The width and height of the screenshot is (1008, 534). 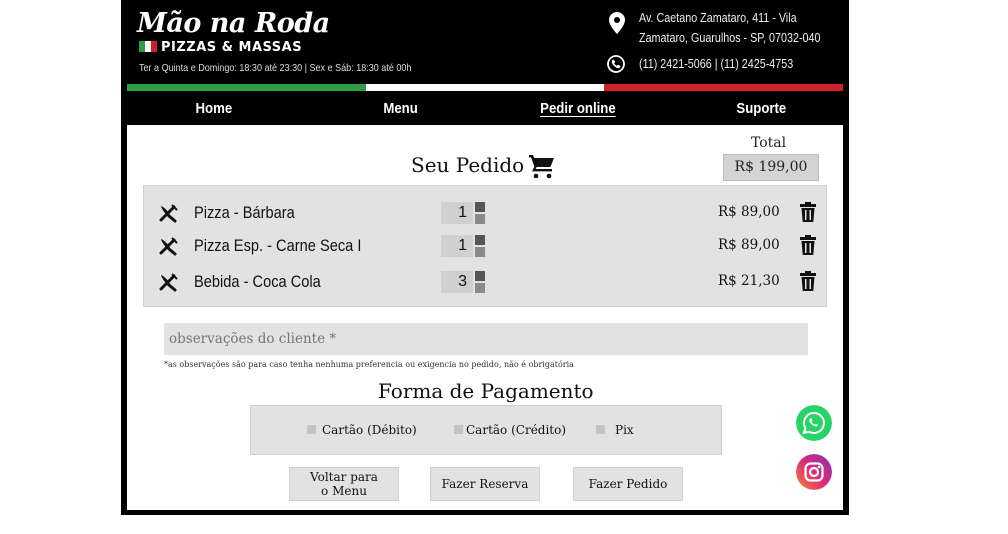 What do you see at coordinates (457, 282) in the screenshot?
I see `quantity-value: 3` at bounding box center [457, 282].